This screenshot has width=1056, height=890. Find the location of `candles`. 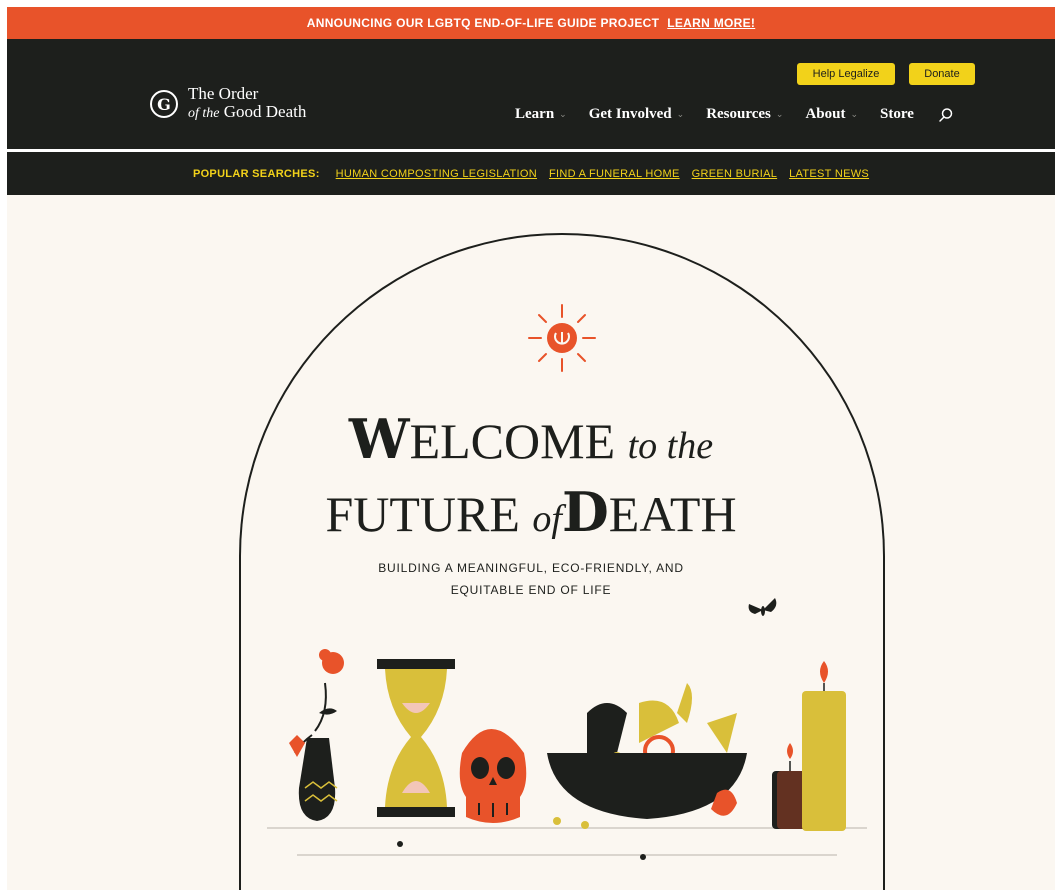

candles is located at coordinates (809, 746).